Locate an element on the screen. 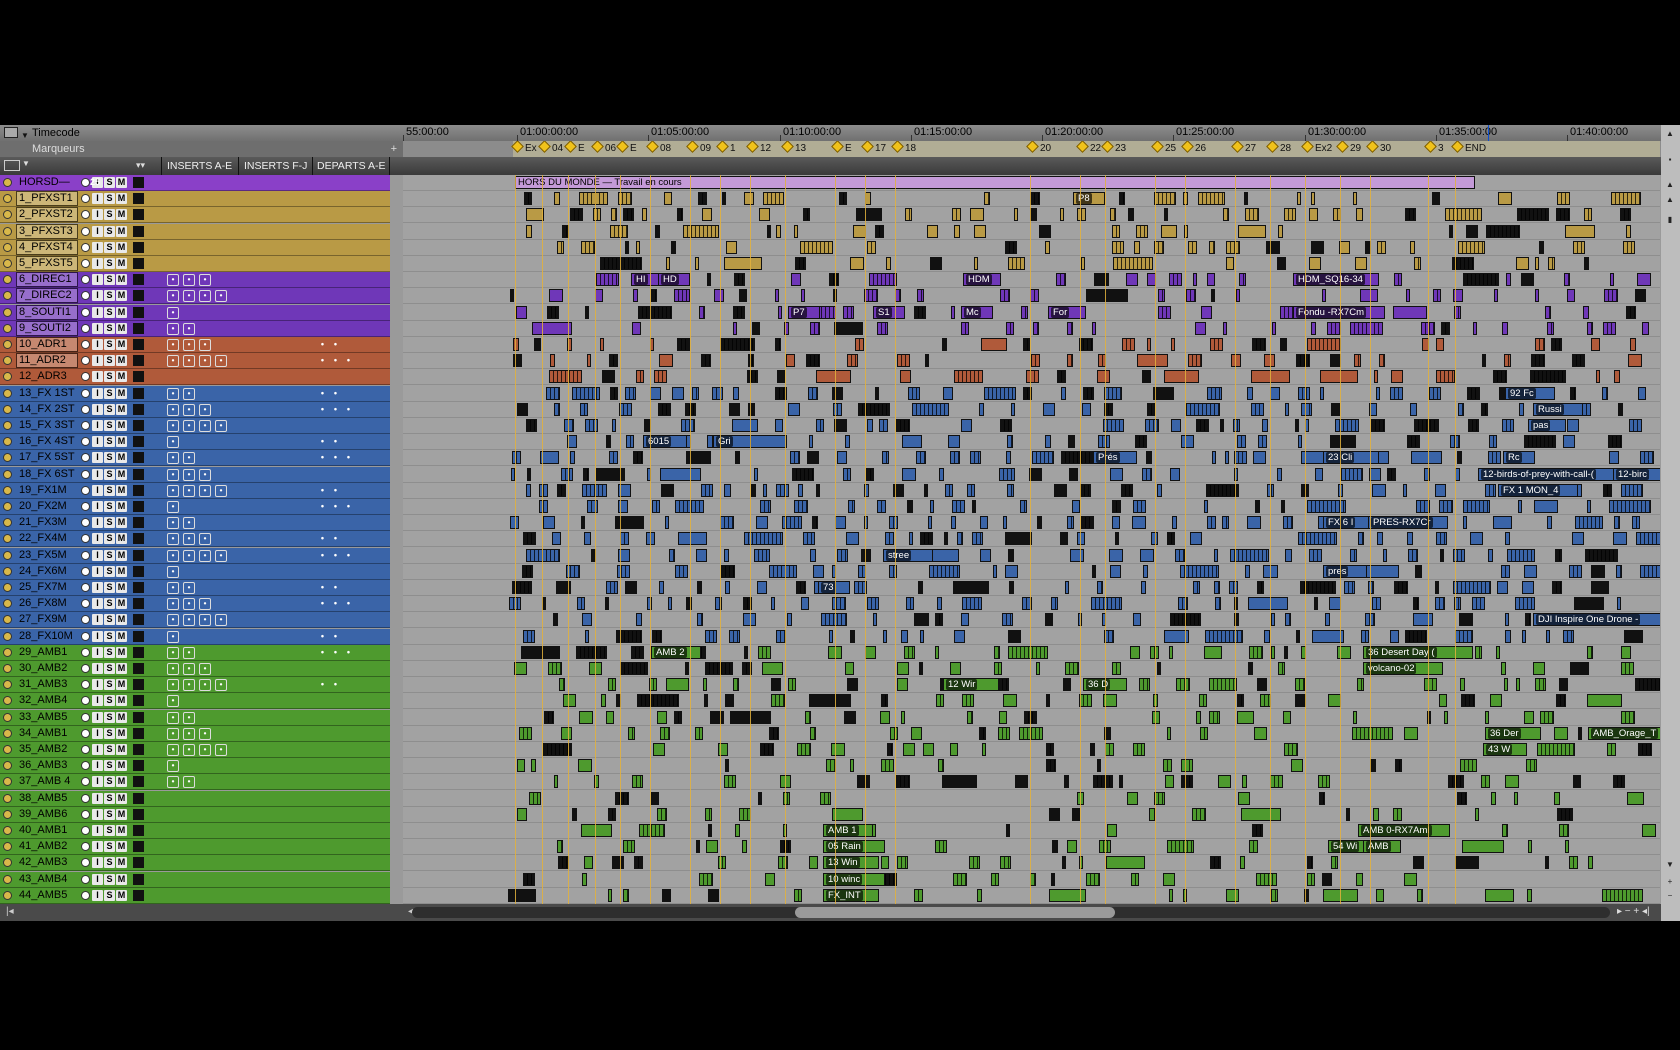 This screenshot has height=1050, width=1680. track-lane: FX 6 I PRES-RX7Cr is located at coordinates (1031, 523).